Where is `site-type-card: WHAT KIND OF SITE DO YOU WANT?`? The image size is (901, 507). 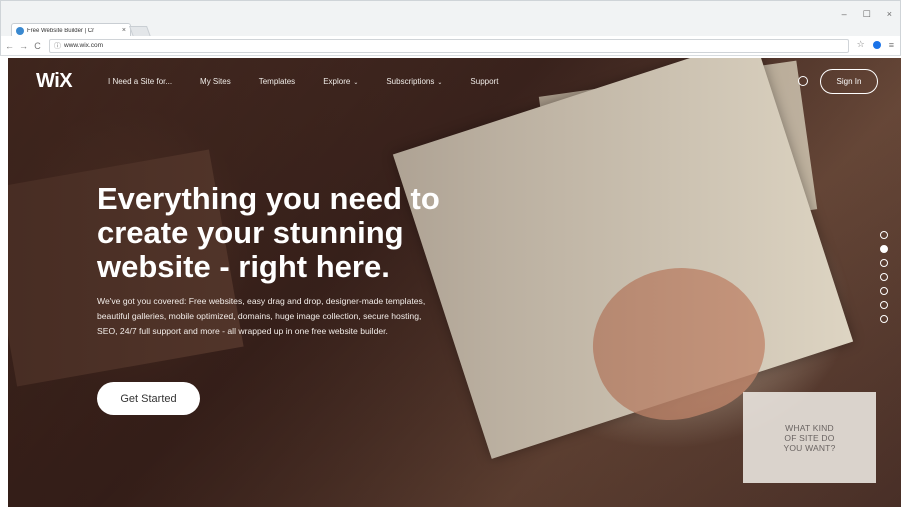 site-type-card: WHAT KIND OF SITE DO YOU WANT? is located at coordinates (809, 437).